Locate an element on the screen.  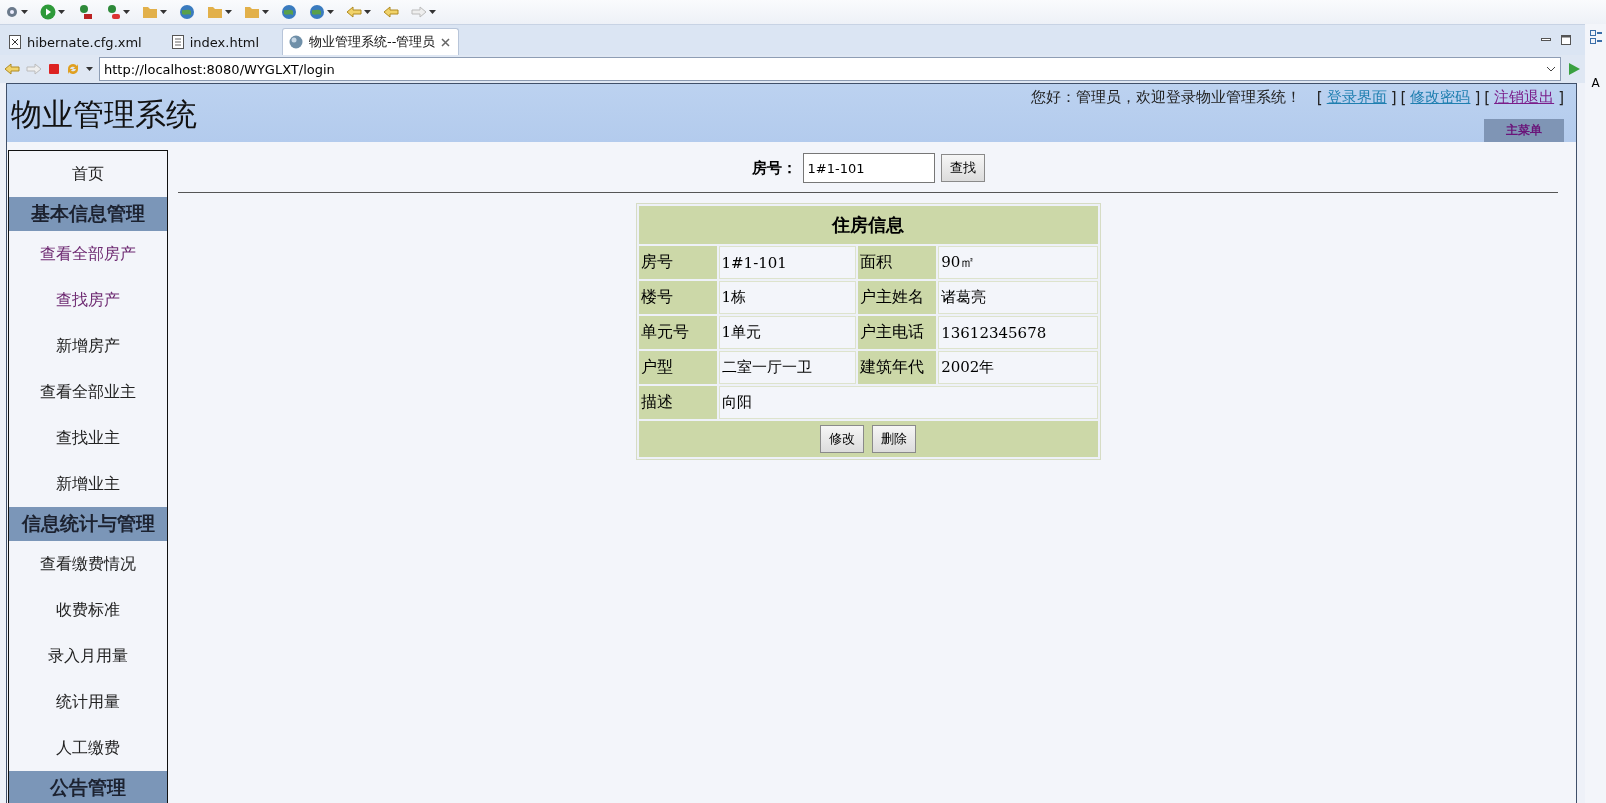
field-value: 13612345678 is located at coordinates (1018, 332).